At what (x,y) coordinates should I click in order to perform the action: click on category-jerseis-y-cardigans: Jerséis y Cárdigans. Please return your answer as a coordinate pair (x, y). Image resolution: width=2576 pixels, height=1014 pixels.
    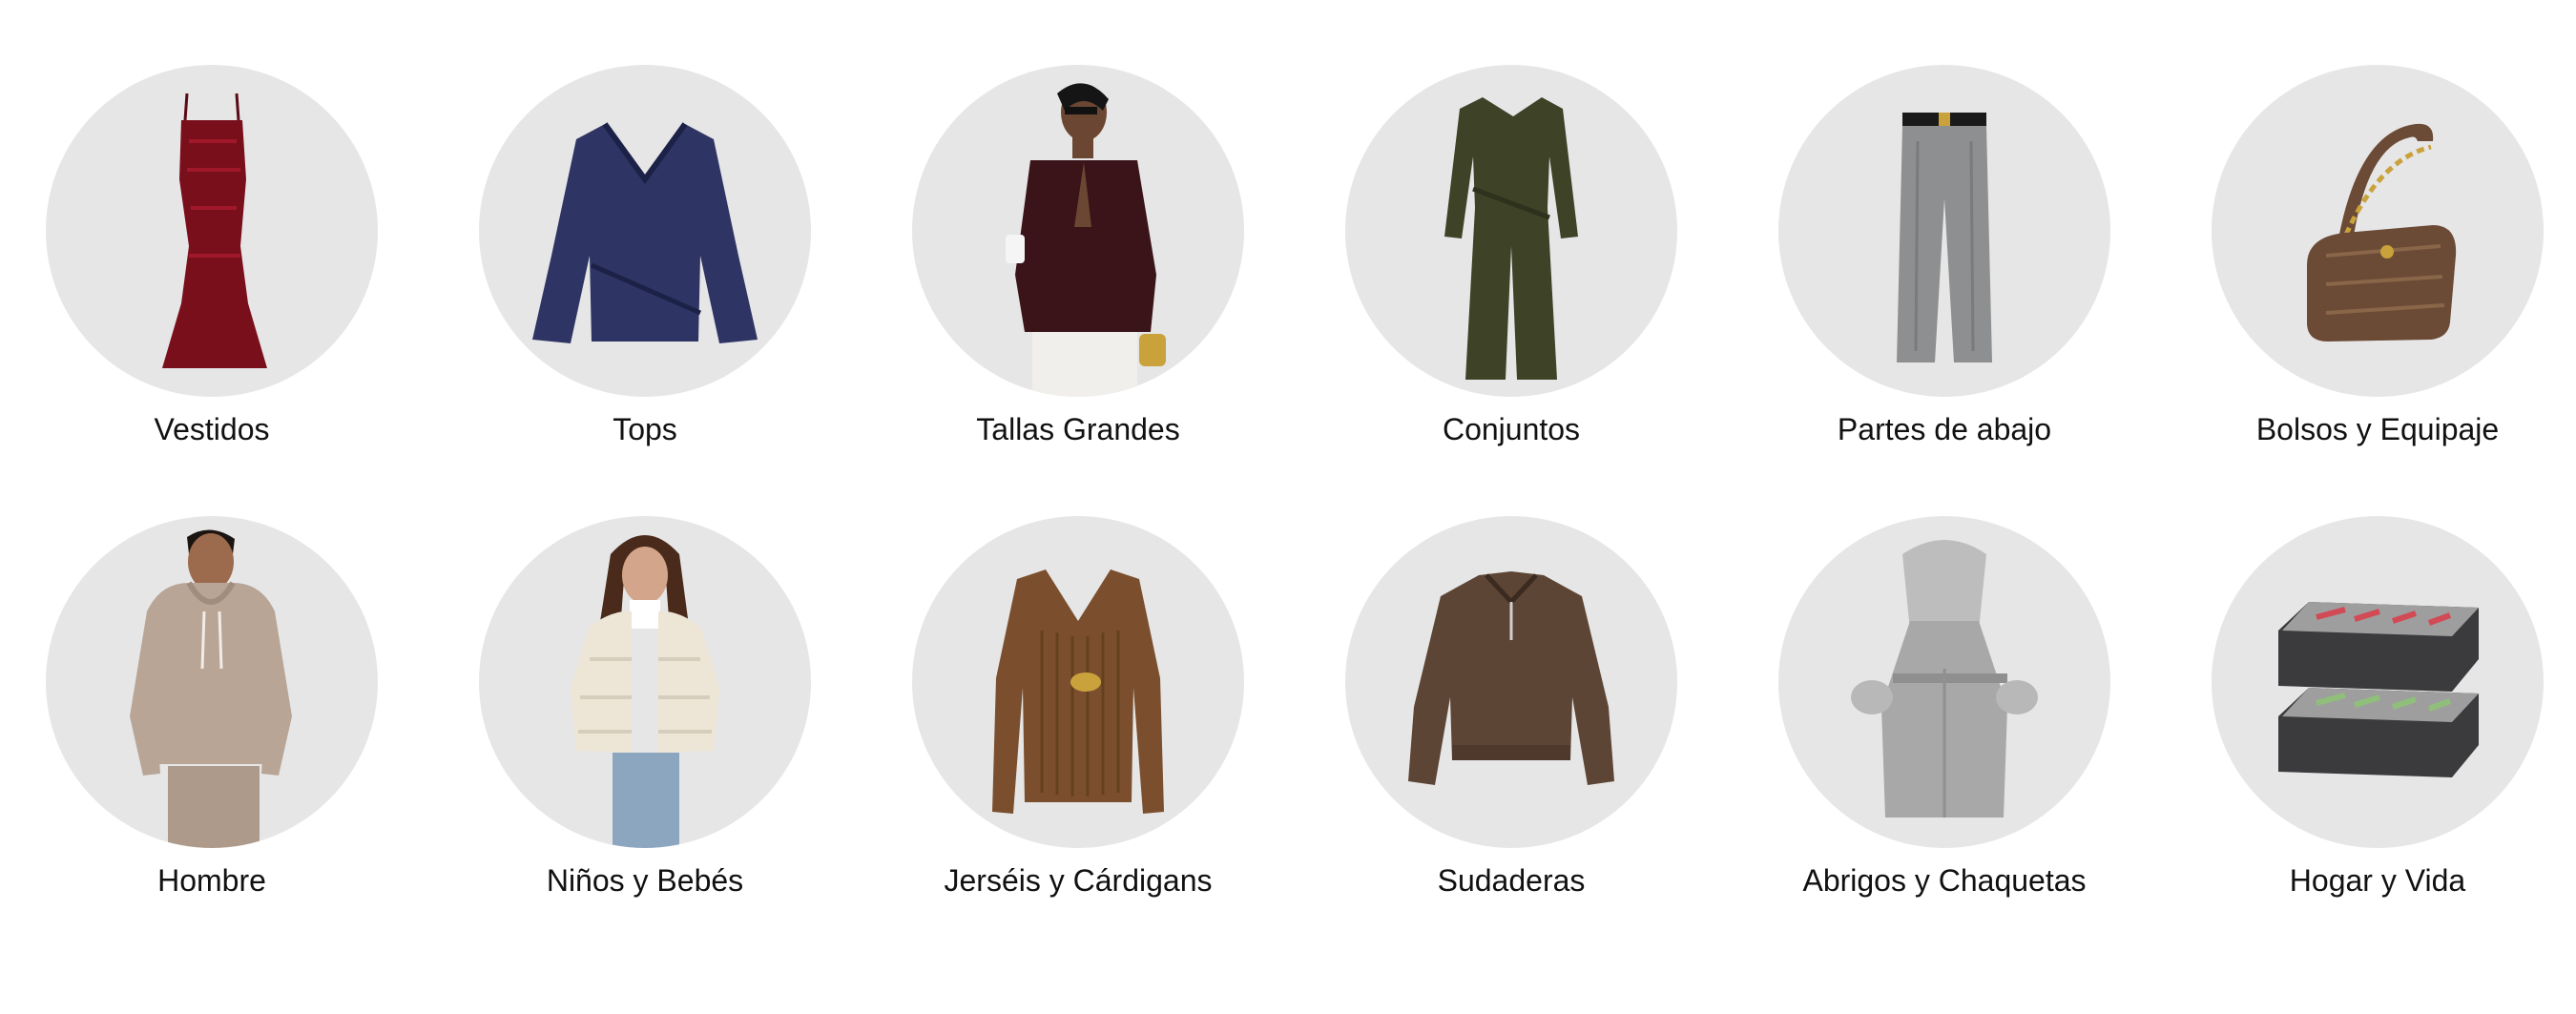
    Looking at the image, I should click on (1078, 707).